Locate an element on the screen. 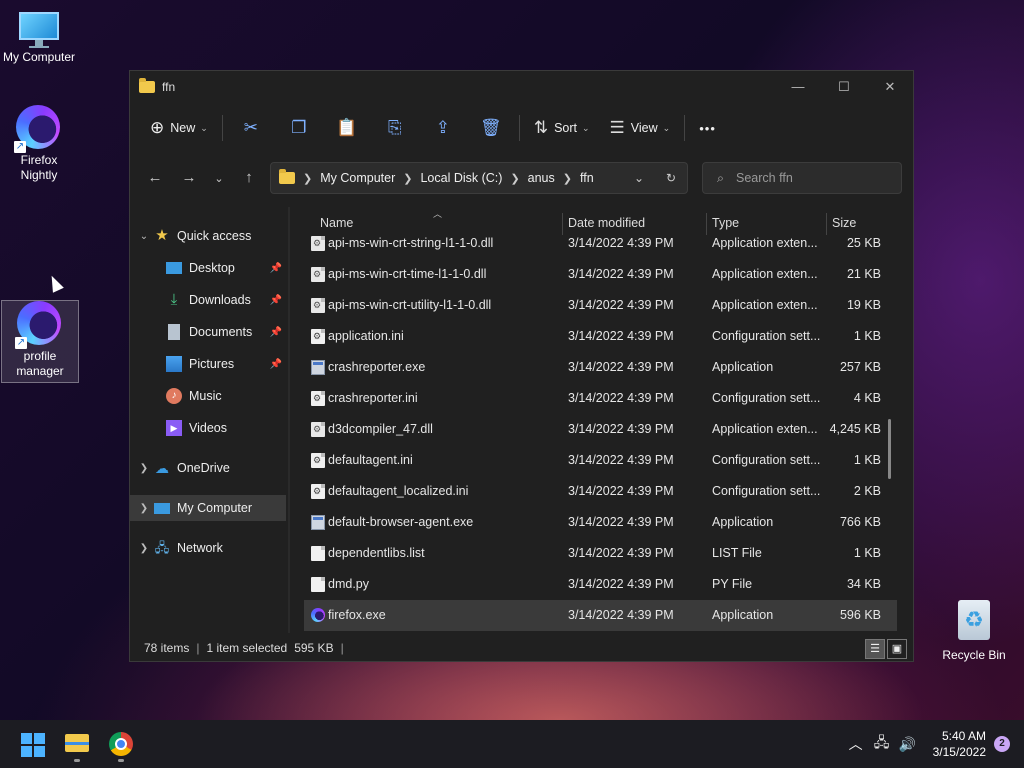 The image size is (1024, 768). navigation-pane-scrollbar is located at coordinates (289, 420).